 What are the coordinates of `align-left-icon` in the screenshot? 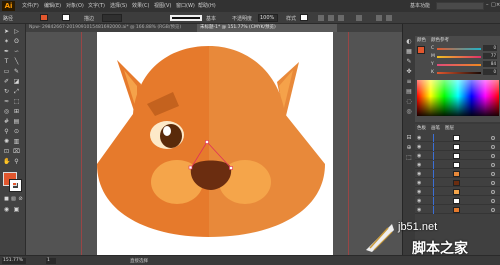 It's located at (321, 18).